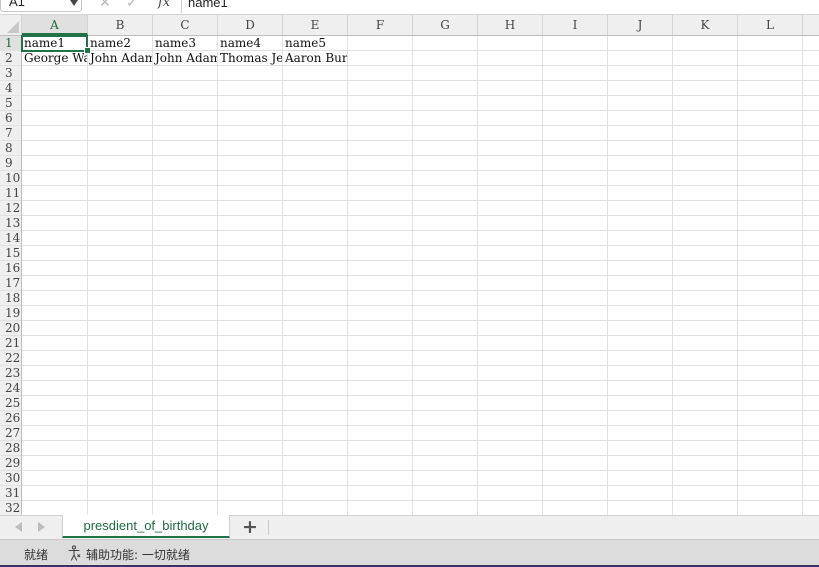 The image size is (819, 567). Describe the element at coordinates (54, 58) in the screenshot. I see `cell-a2: George Washington` at that location.